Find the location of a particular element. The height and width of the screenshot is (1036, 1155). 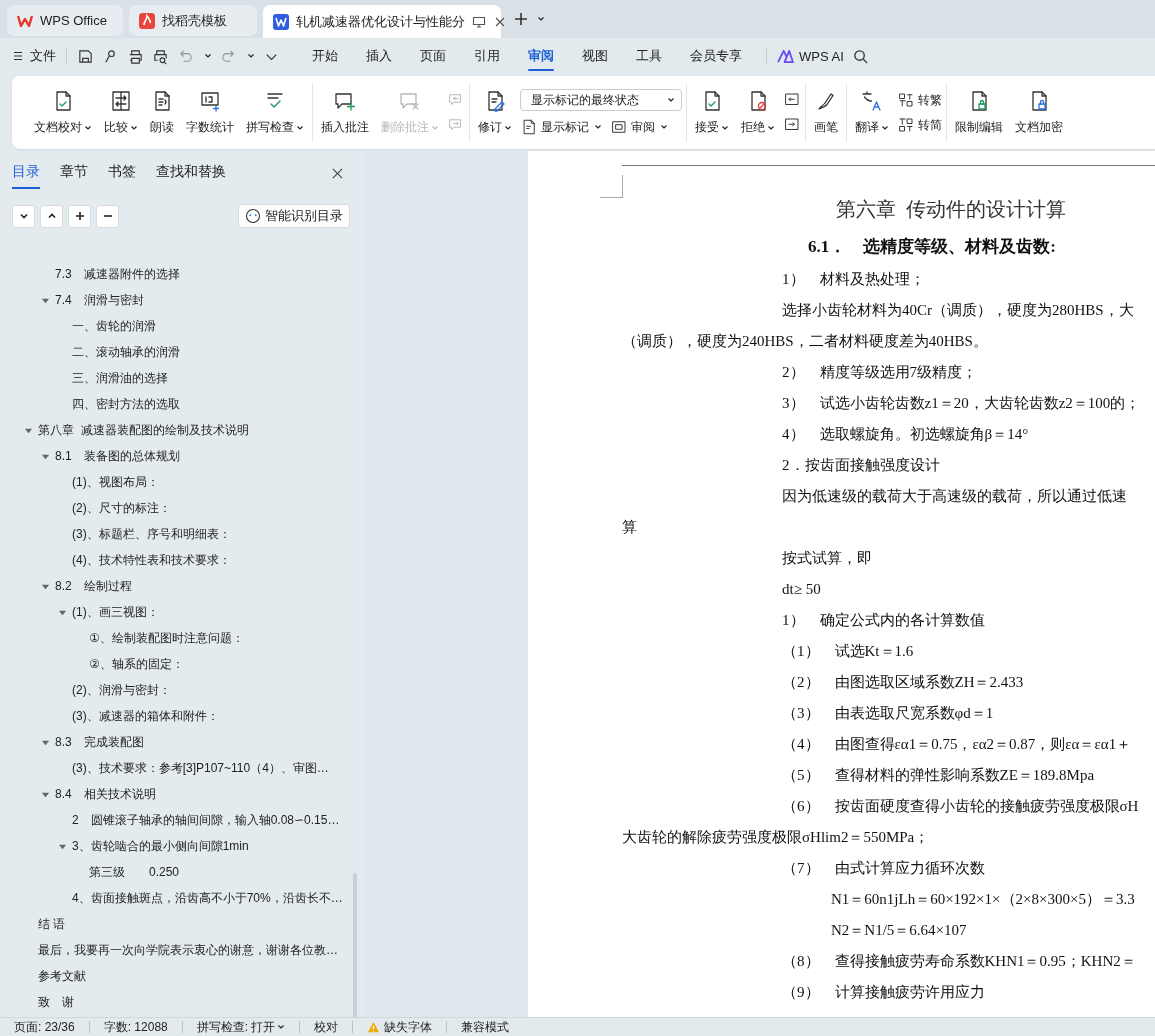

outline-item: 第八章 减速器装配图的绘制及技术说明 is located at coordinates (143, 430).